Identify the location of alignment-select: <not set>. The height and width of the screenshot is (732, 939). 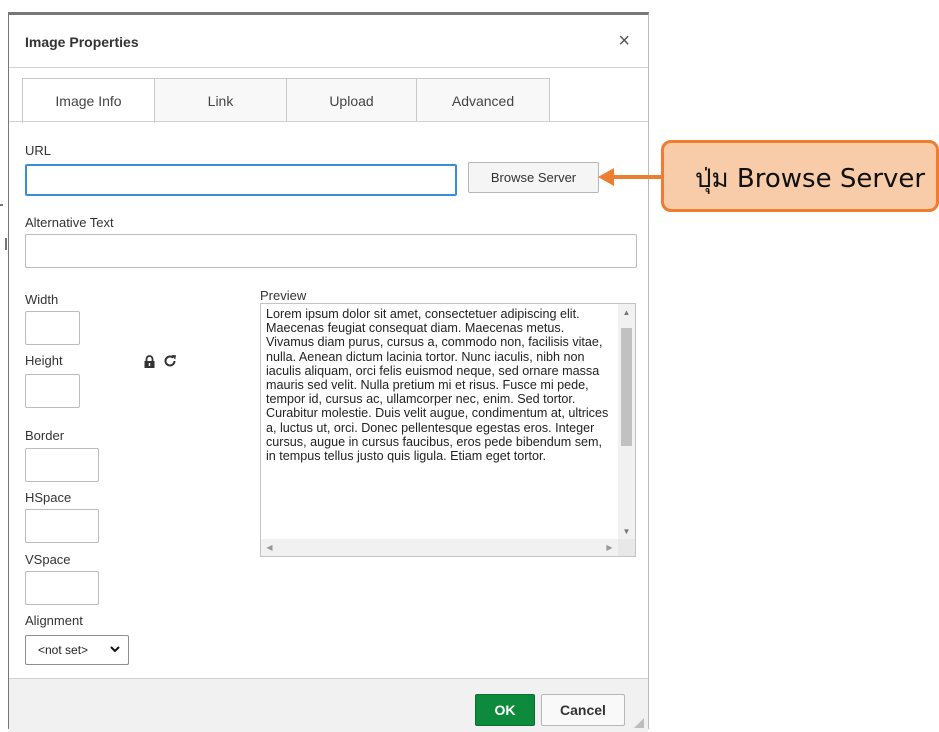
(77, 650).